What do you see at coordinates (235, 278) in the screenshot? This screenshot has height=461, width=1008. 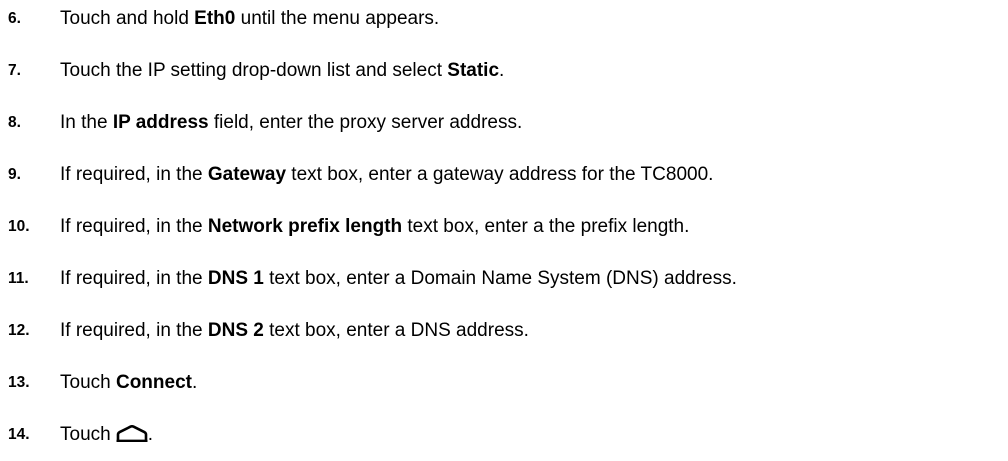 I see `ui-term: DNS 1` at bounding box center [235, 278].